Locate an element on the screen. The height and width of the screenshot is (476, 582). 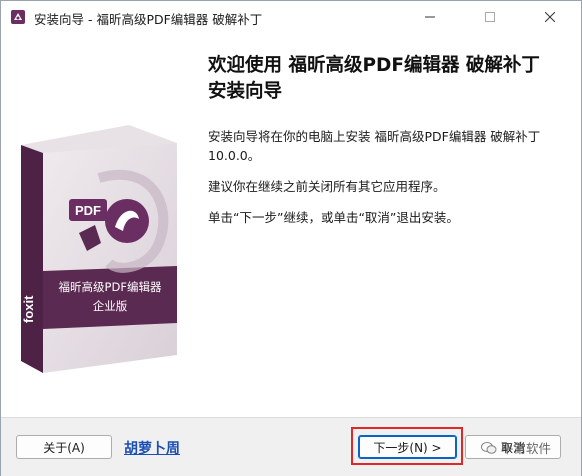
spine-brand: foxit is located at coordinates (28, 309).